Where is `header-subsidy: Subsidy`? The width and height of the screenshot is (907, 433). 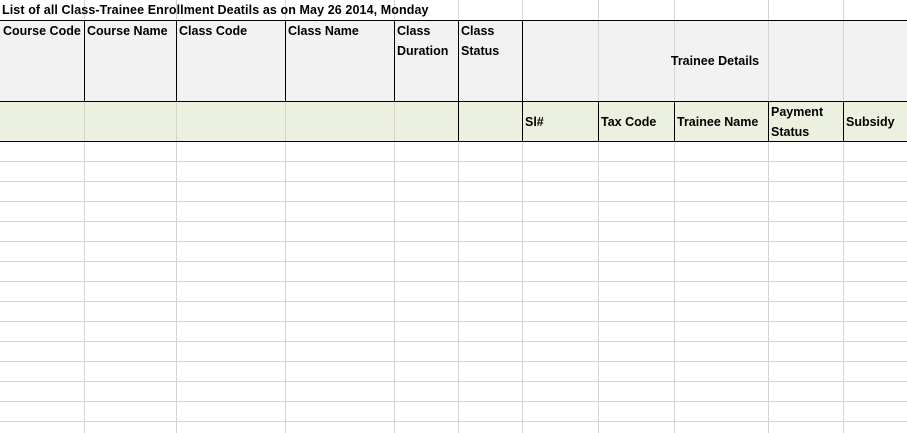 header-subsidy: Subsidy is located at coordinates (876, 122).